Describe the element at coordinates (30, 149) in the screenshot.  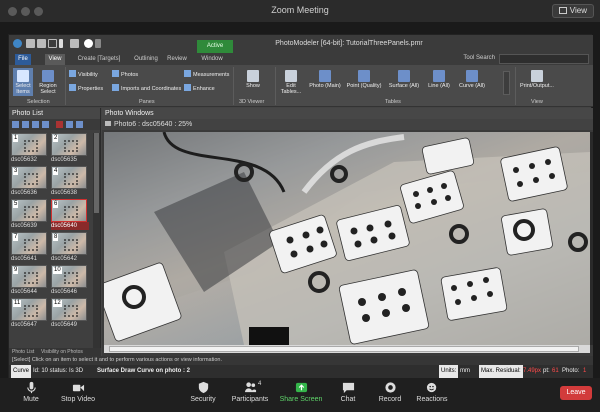
I see `photo-thumbnail: 1 dsc05632` at that location.